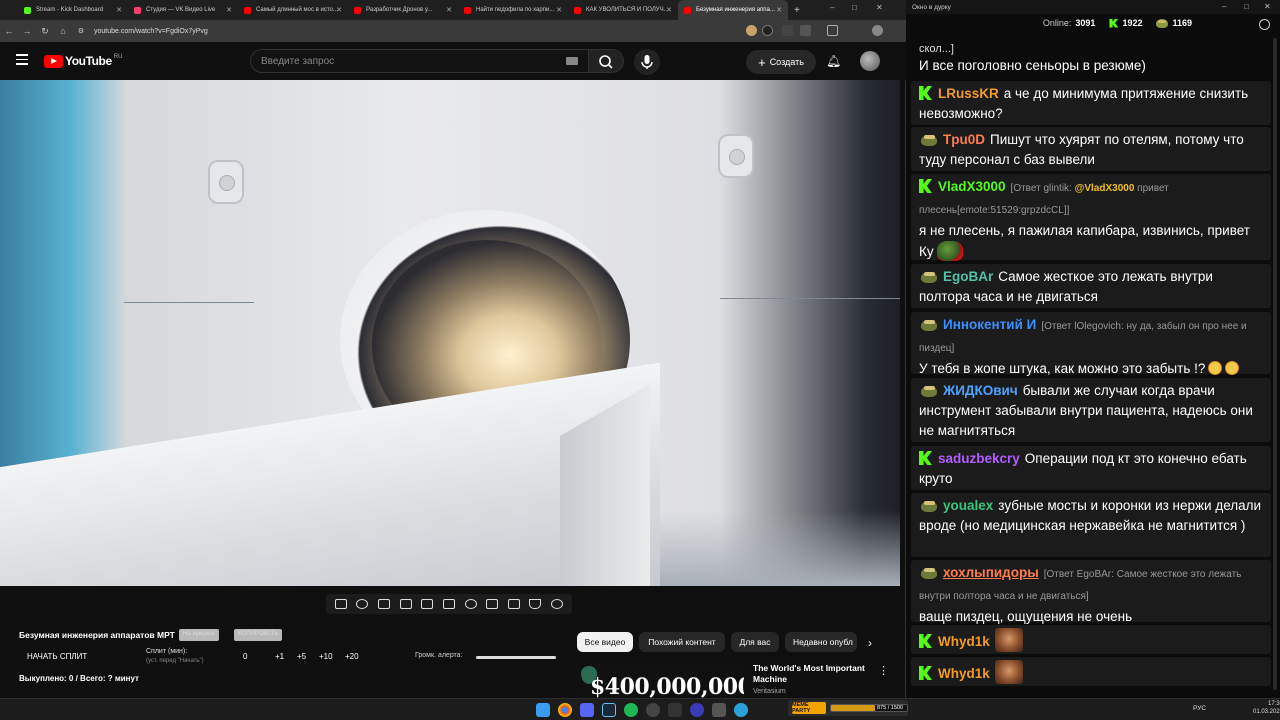 The width and height of the screenshot is (1280, 720). I want to click on telegram-icon, so click(741, 710).